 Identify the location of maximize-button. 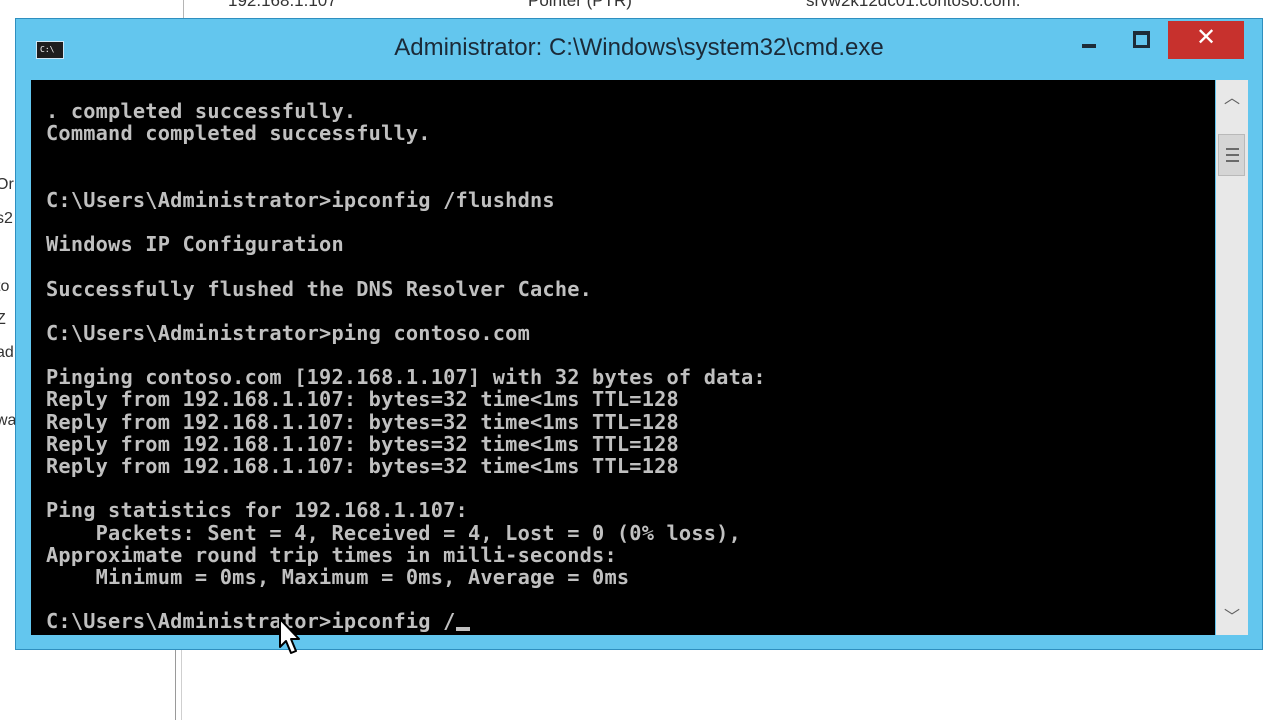
(1141, 40).